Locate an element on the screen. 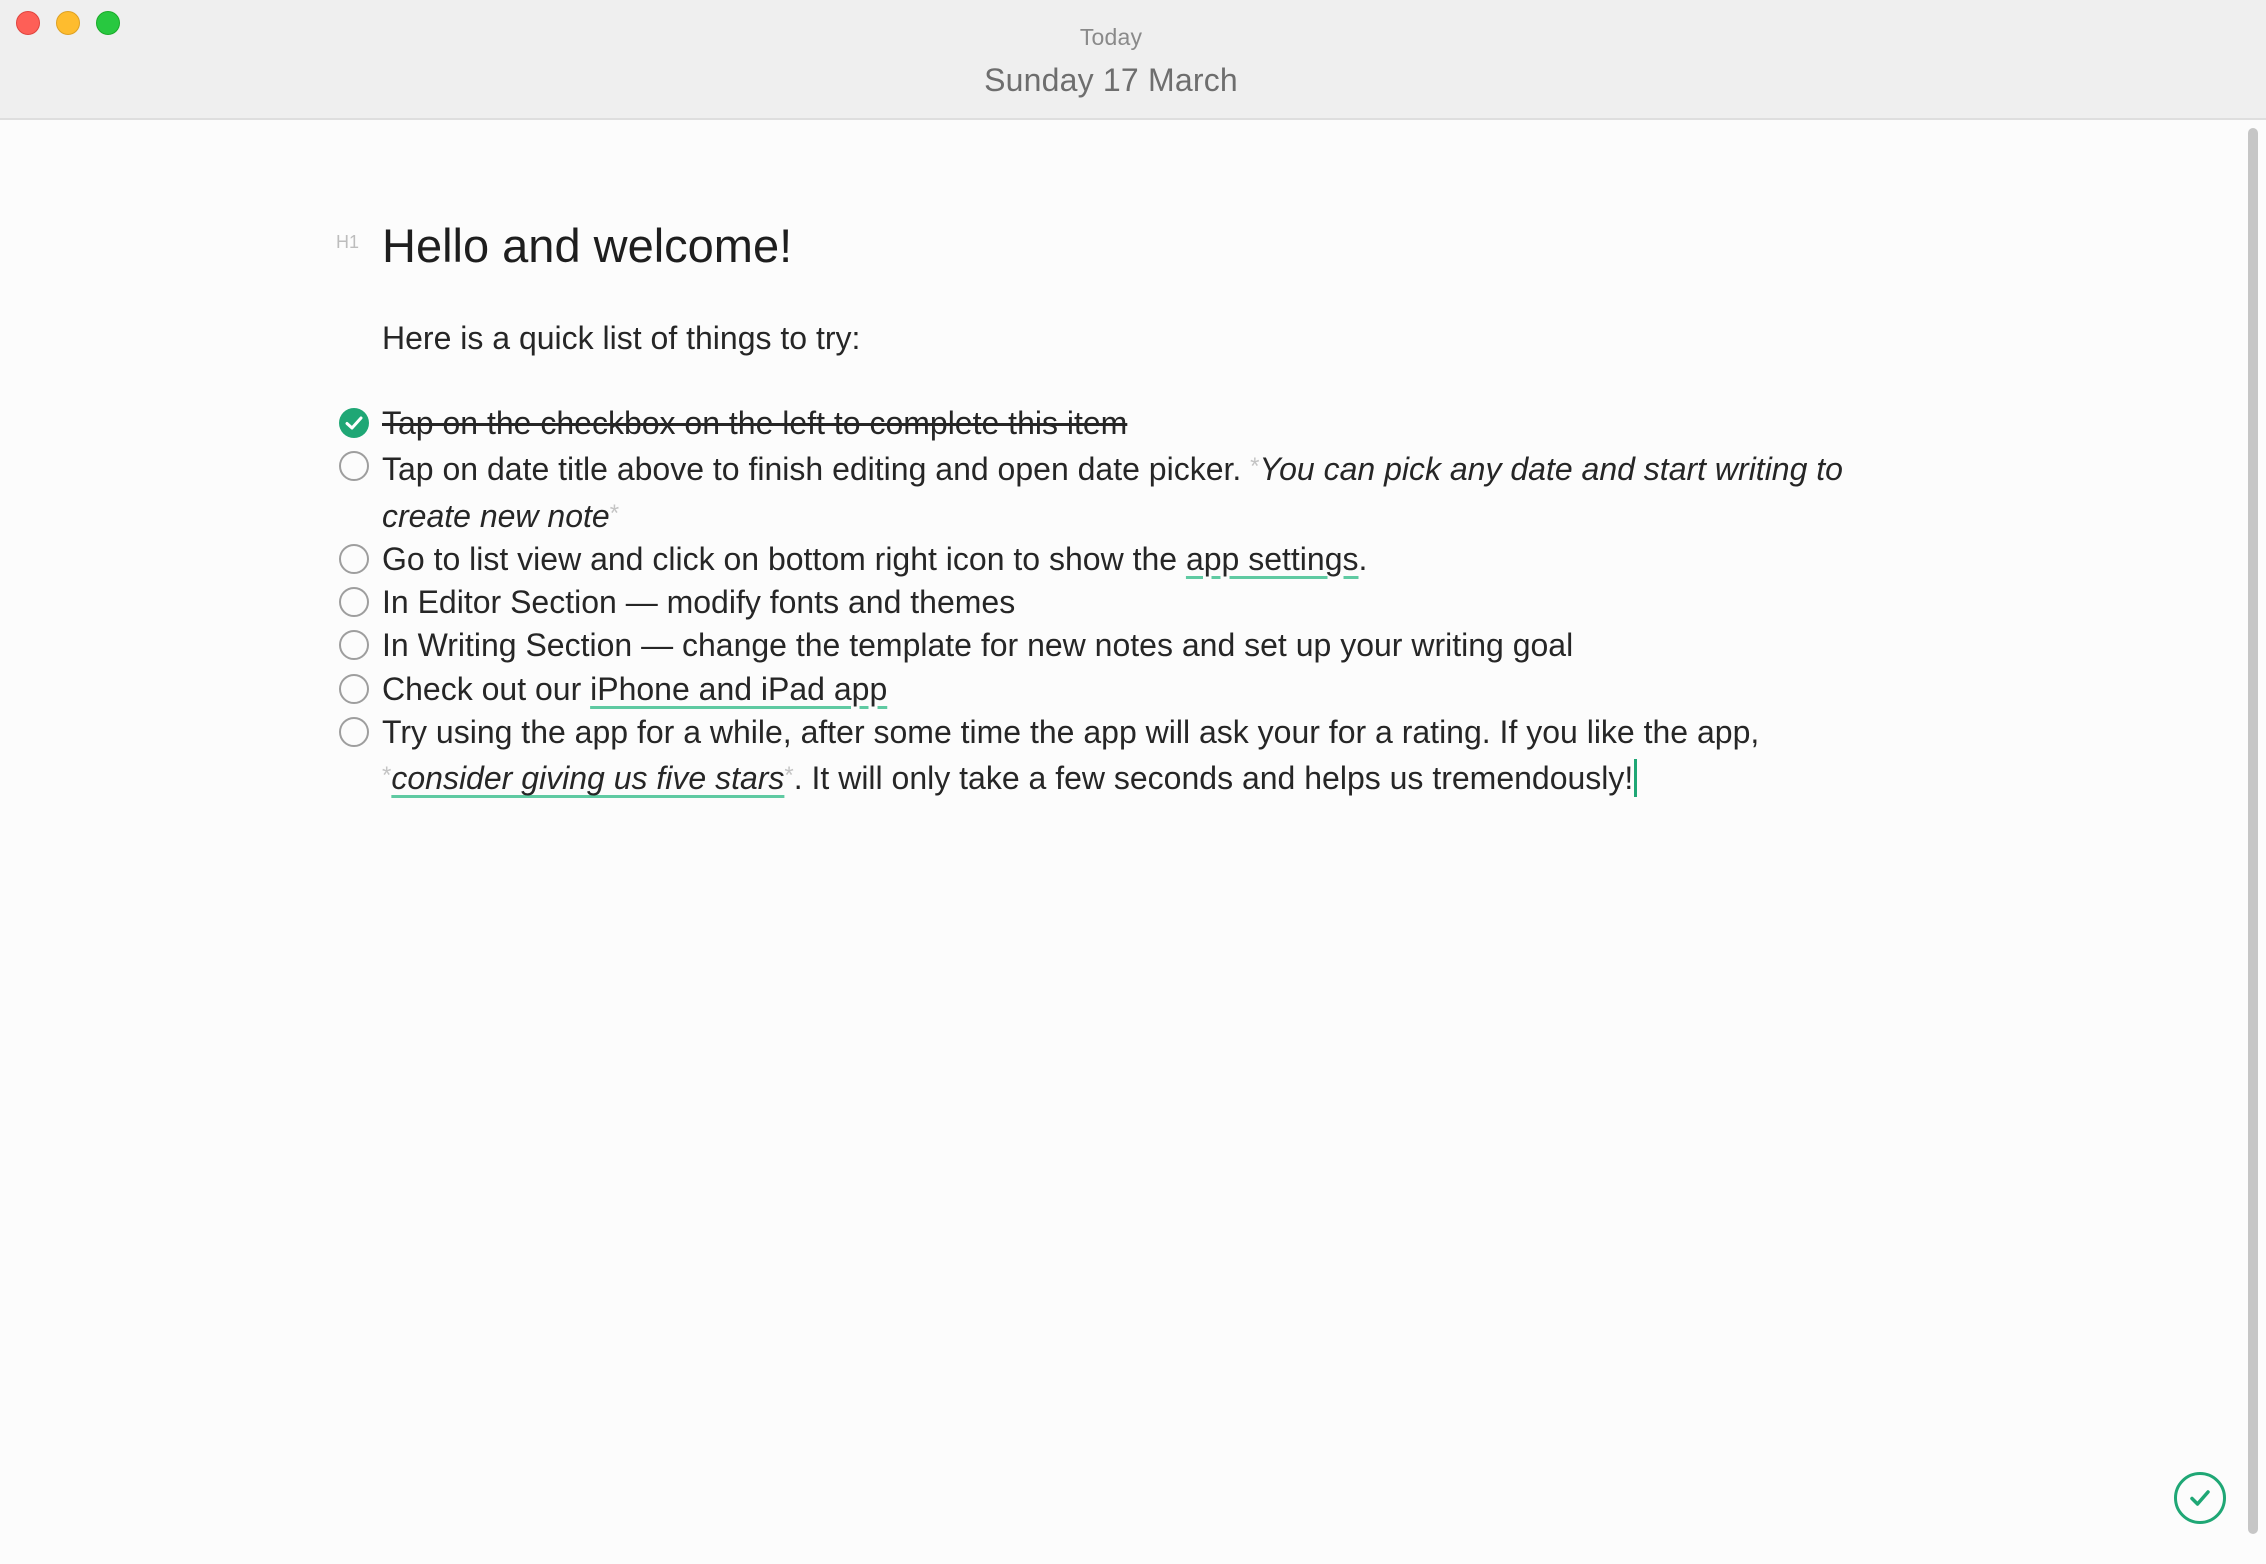  iphone-ipad-app-link: iPhone and iPad app is located at coordinates (738, 689).